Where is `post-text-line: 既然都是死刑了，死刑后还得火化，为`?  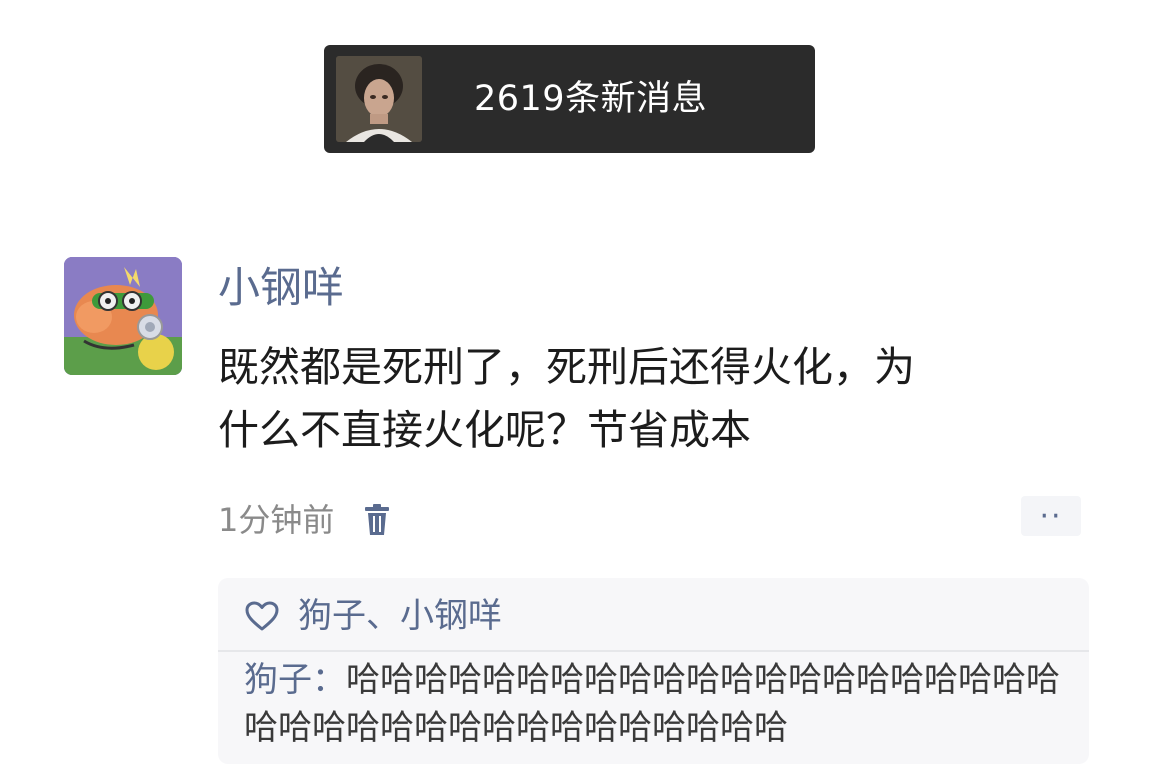 post-text-line: 既然都是死刑了，死刑后还得火化，为 is located at coordinates (566, 367).